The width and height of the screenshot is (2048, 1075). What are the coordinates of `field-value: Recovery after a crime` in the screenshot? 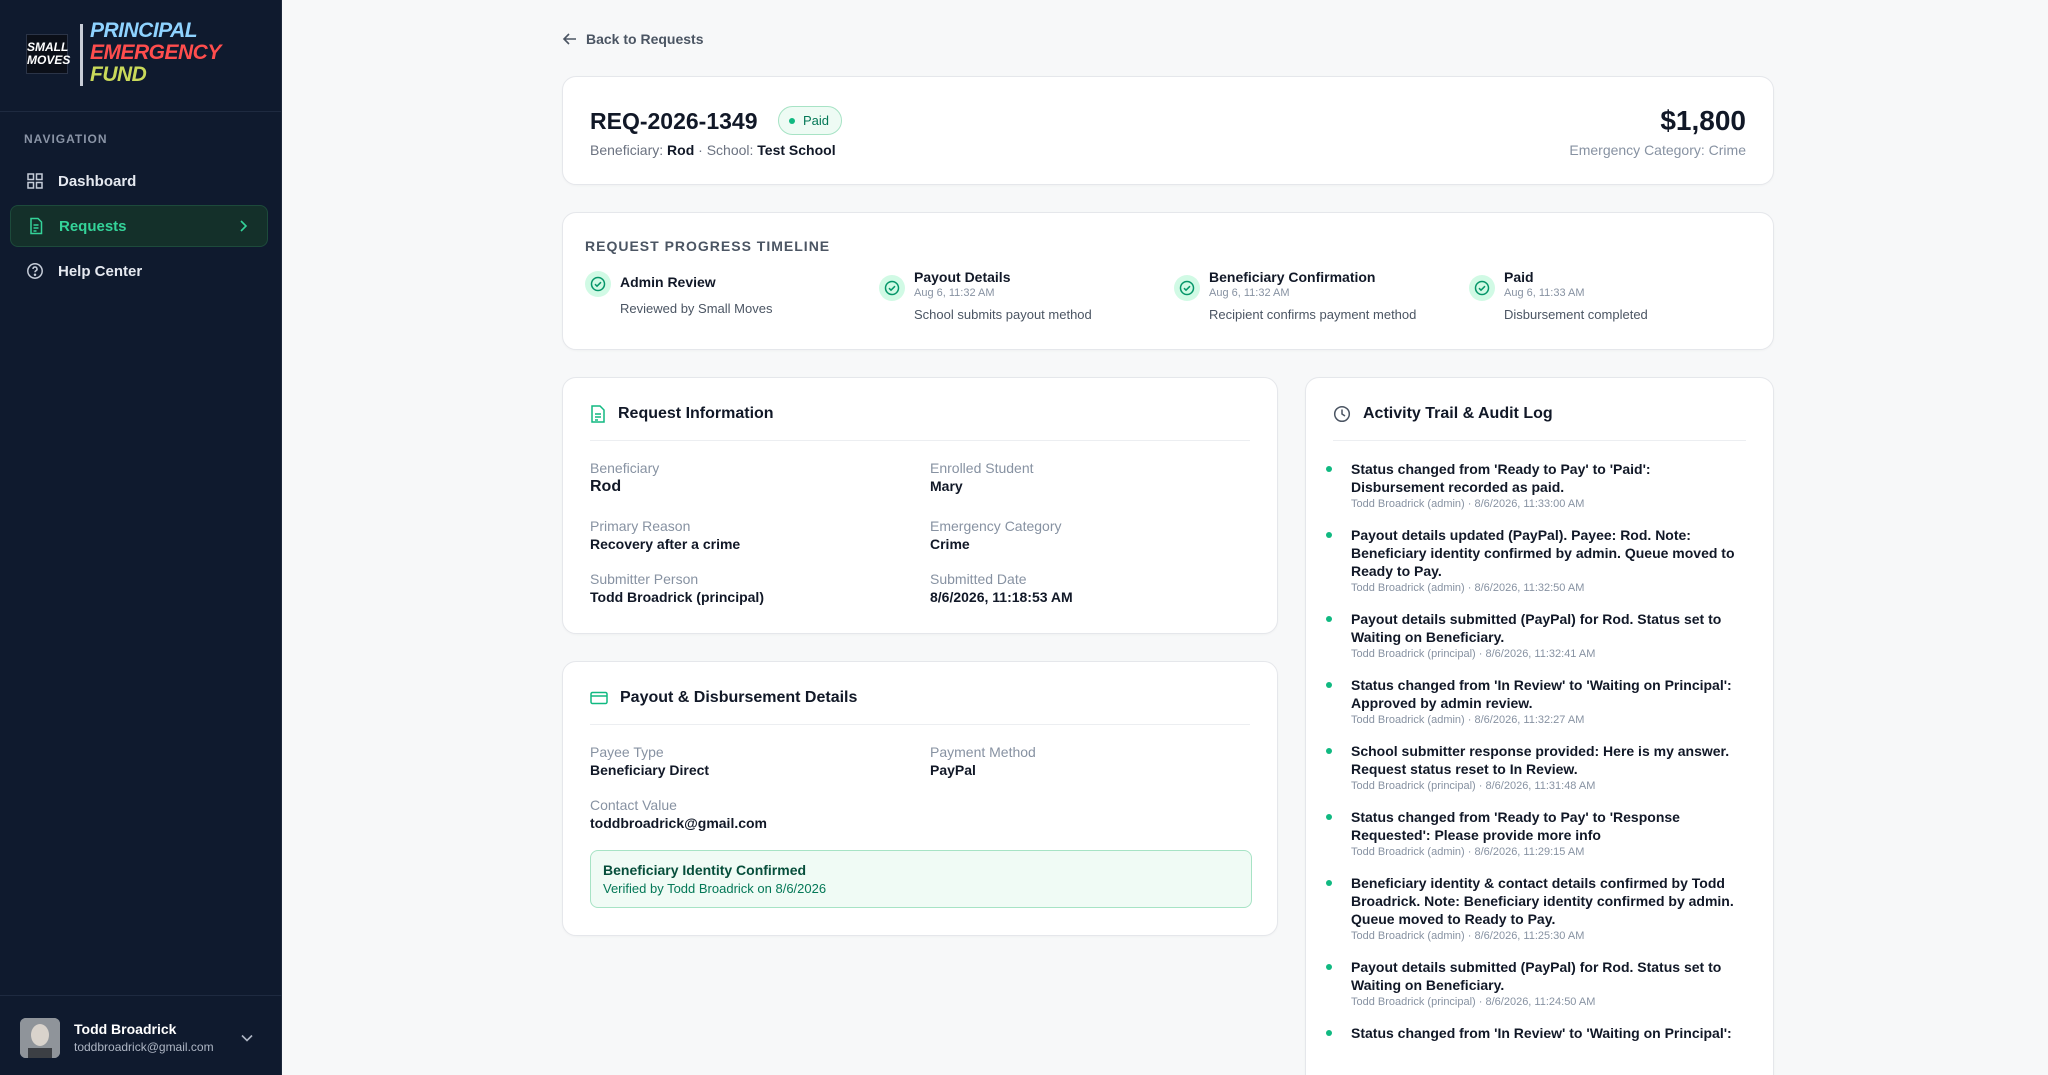 It's located at (665, 544).